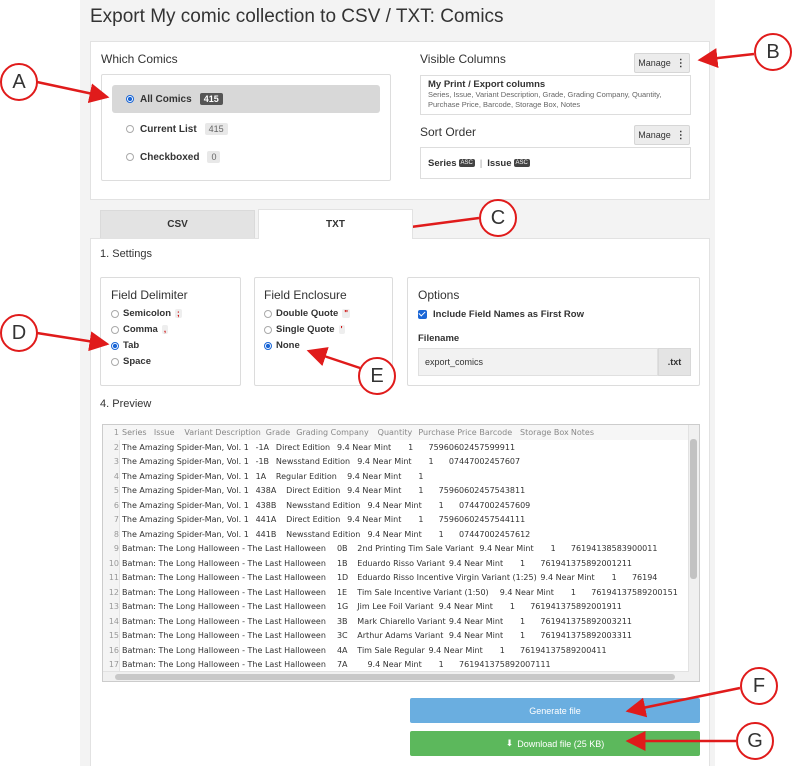  What do you see at coordinates (333, 358) in the screenshot?
I see `arrow-e` at bounding box center [333, 358].